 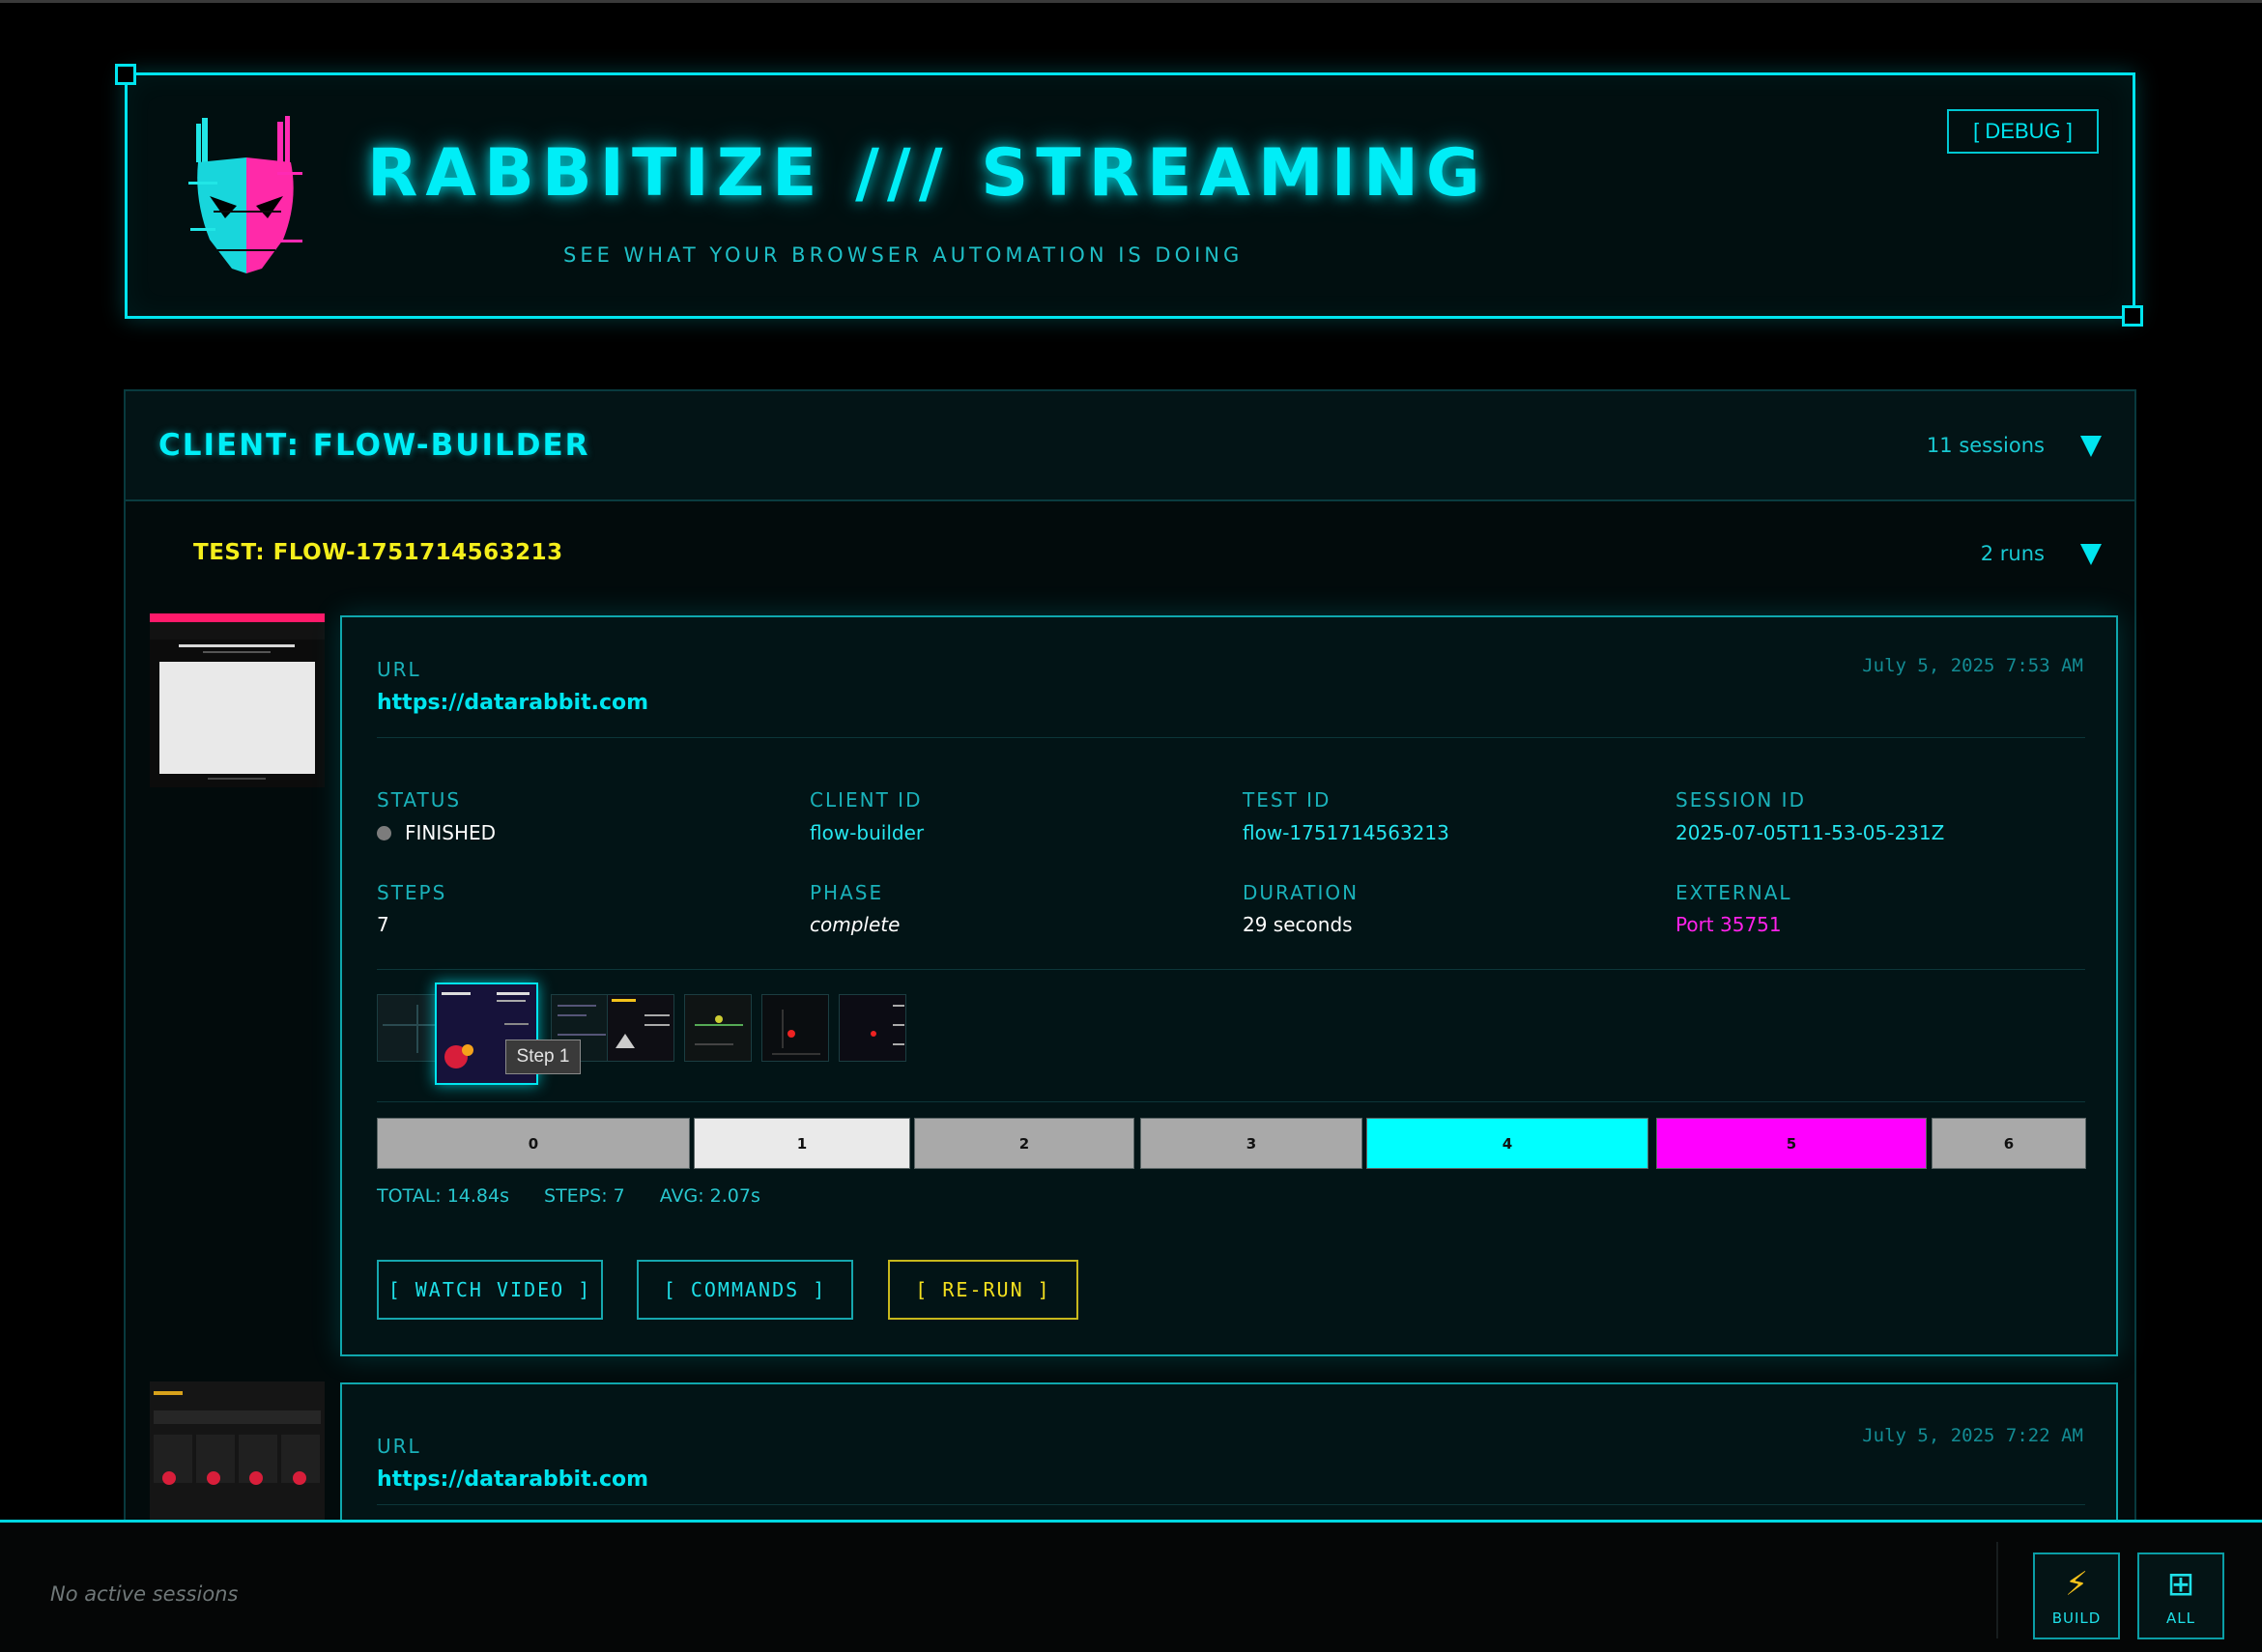 I want to click on duration-label: DURATION, so click(x=1301, y=892).